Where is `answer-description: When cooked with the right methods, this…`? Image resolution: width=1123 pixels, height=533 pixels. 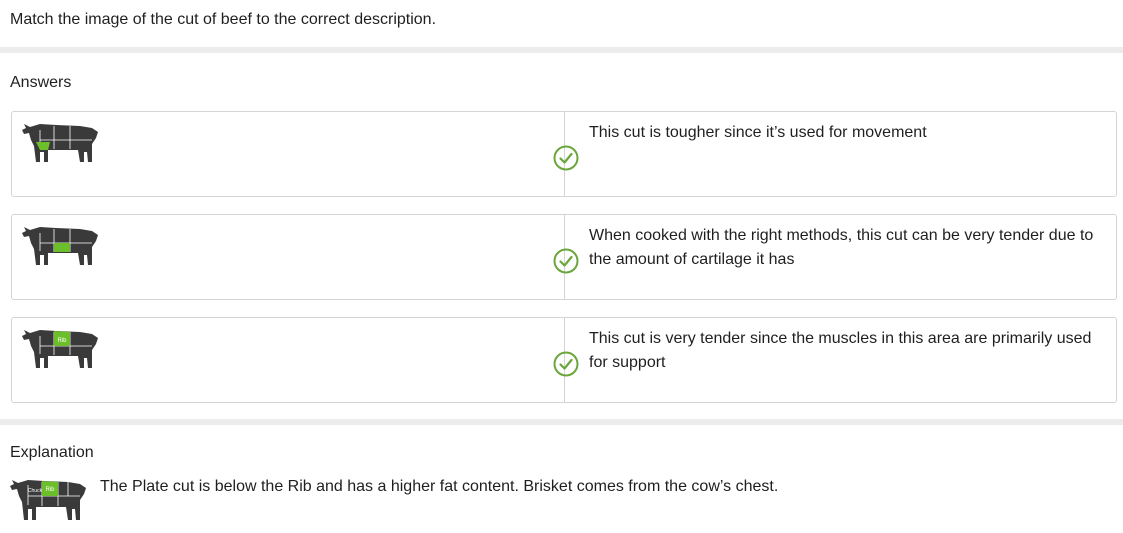 answer-description: When cooked with the right methods, this… is located at coordinates (841, 247).